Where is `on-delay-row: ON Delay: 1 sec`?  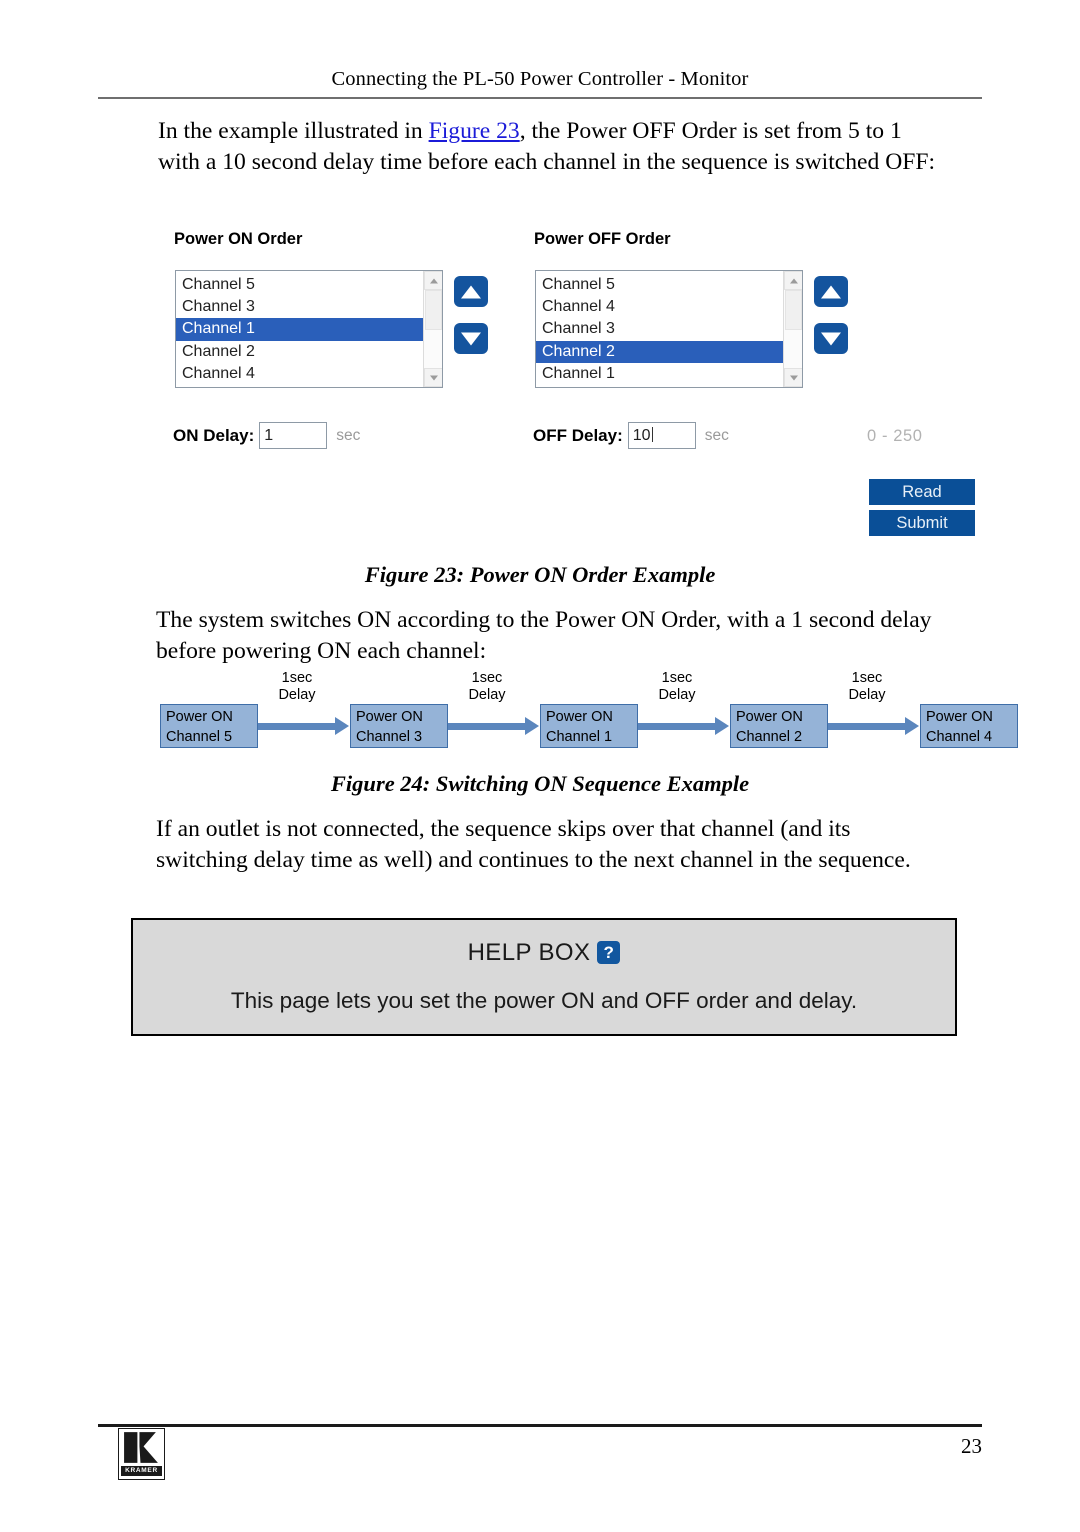 on-delay-row: ON Delay: 1 sec is located at coordinates (266, 435).